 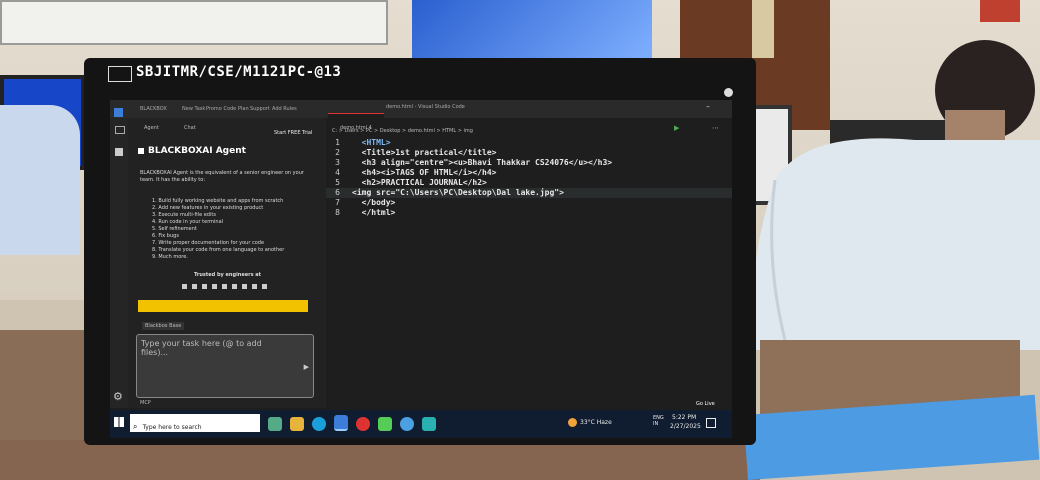 I want to click on ability-item: 3. Execute multi-file edits, so click(x=184, y=215).